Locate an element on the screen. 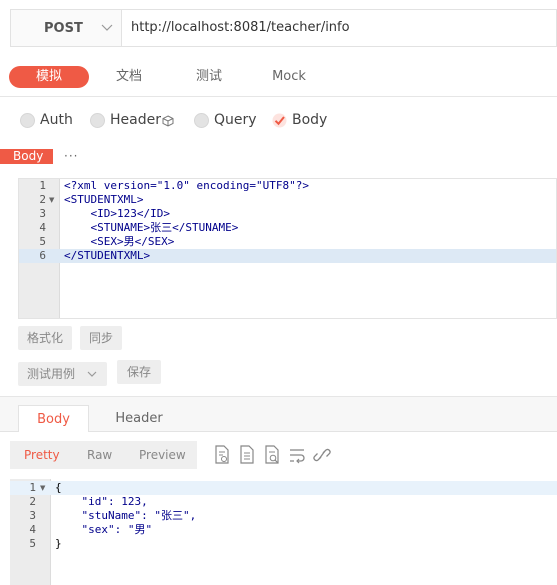 This screenshot has width=557, height=585. method-select: POST is located at coordinates (66, 28).